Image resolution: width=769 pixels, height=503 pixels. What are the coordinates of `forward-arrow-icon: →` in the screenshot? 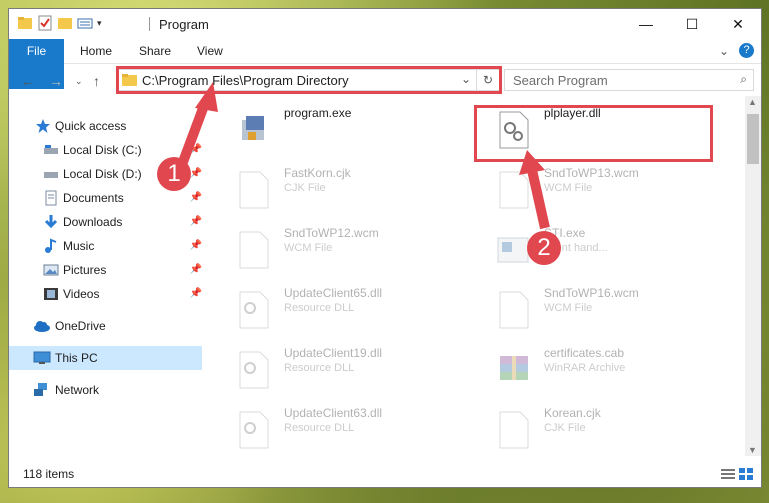 It's located at (56, 81).